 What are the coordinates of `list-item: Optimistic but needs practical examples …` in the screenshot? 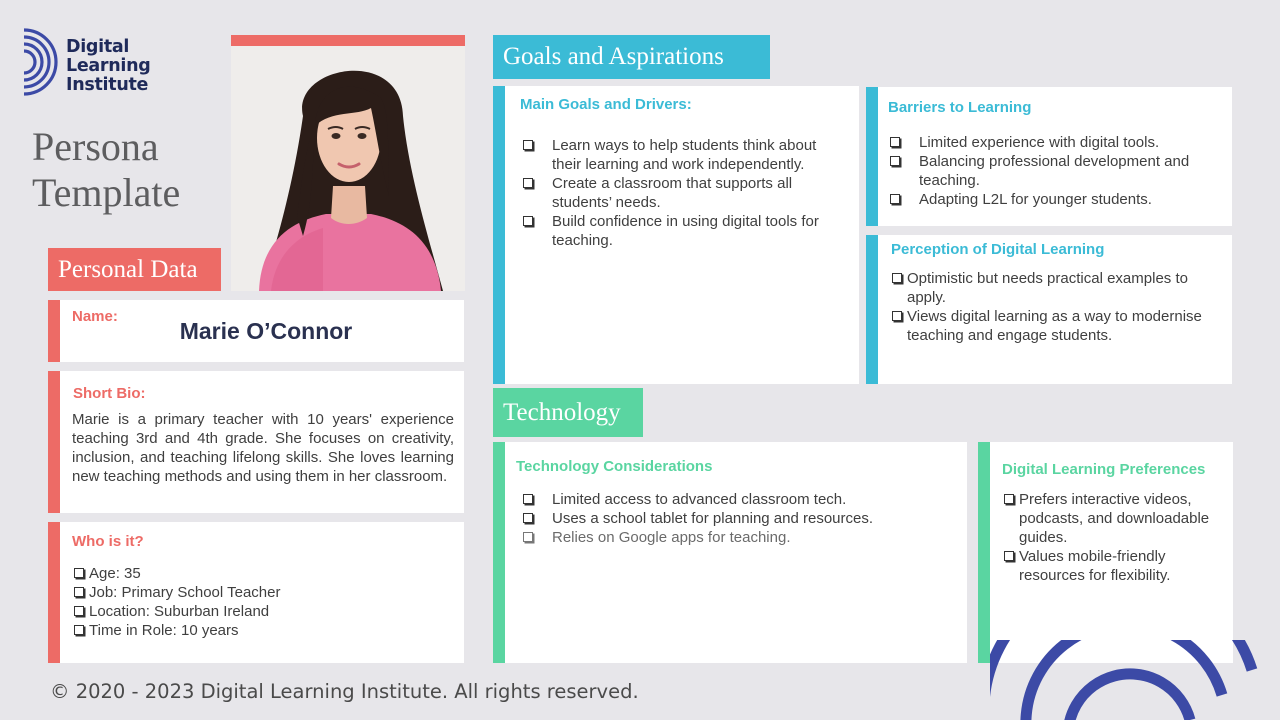 It's located at (1057, 288).